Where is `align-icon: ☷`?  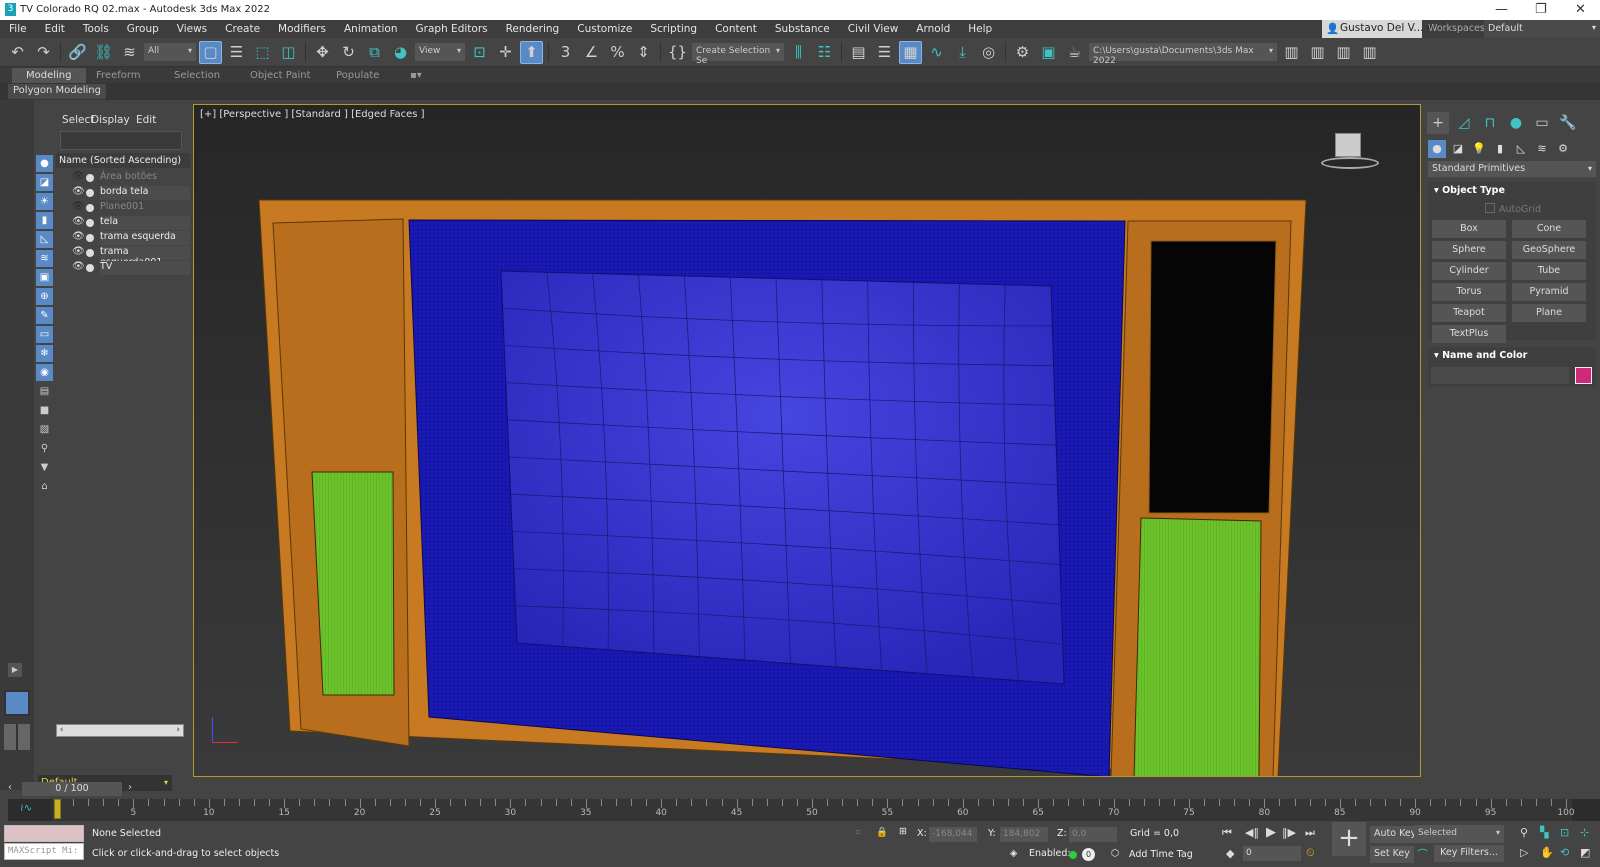 align-icon: ☷ is located at coordinates (824, 52).